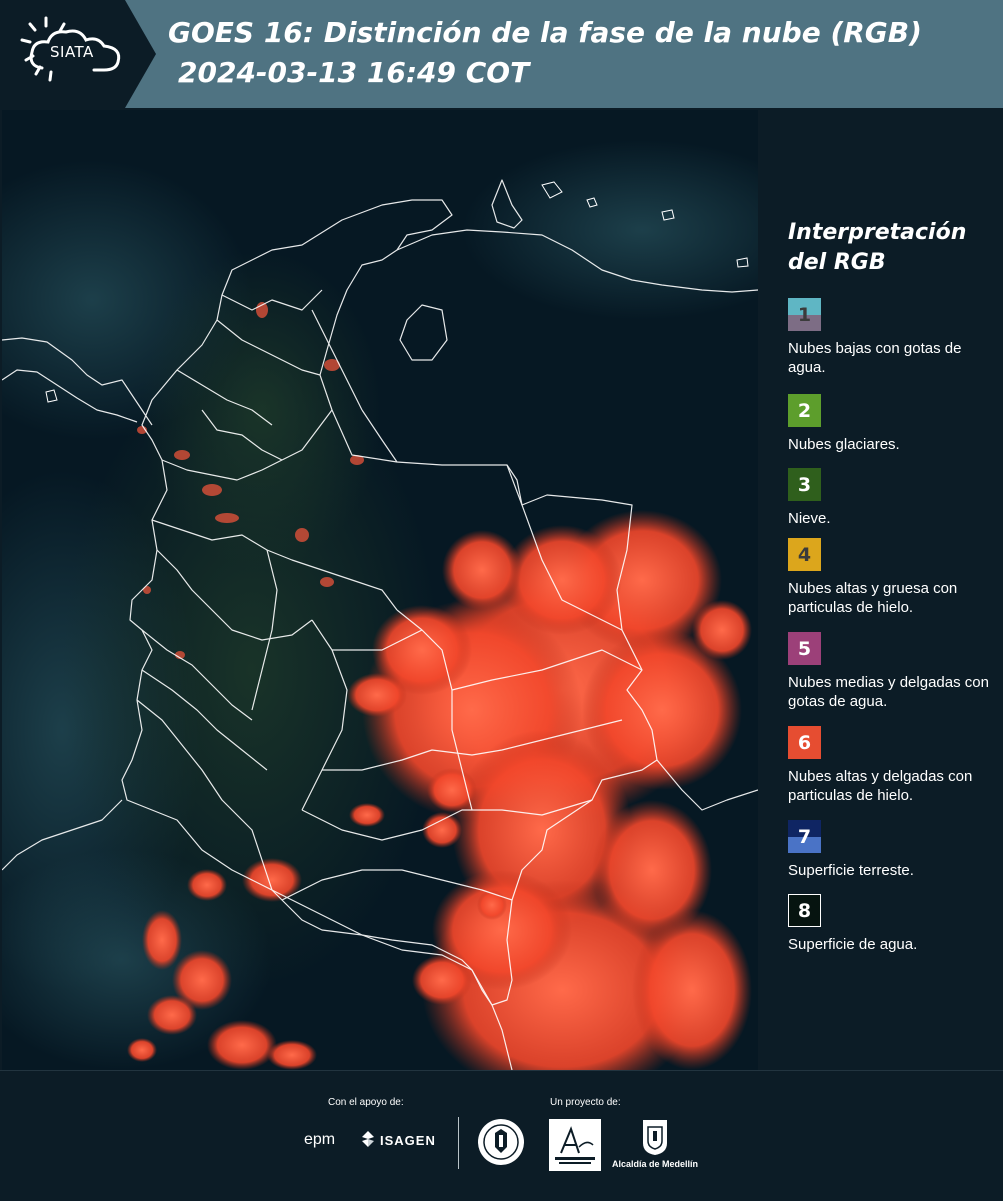 This screenshot has width=1003, height=1201. Describe the element at coordinates (888, 248) in the screenshot. I see `legend-title: Interpretación del RGB` at that location.